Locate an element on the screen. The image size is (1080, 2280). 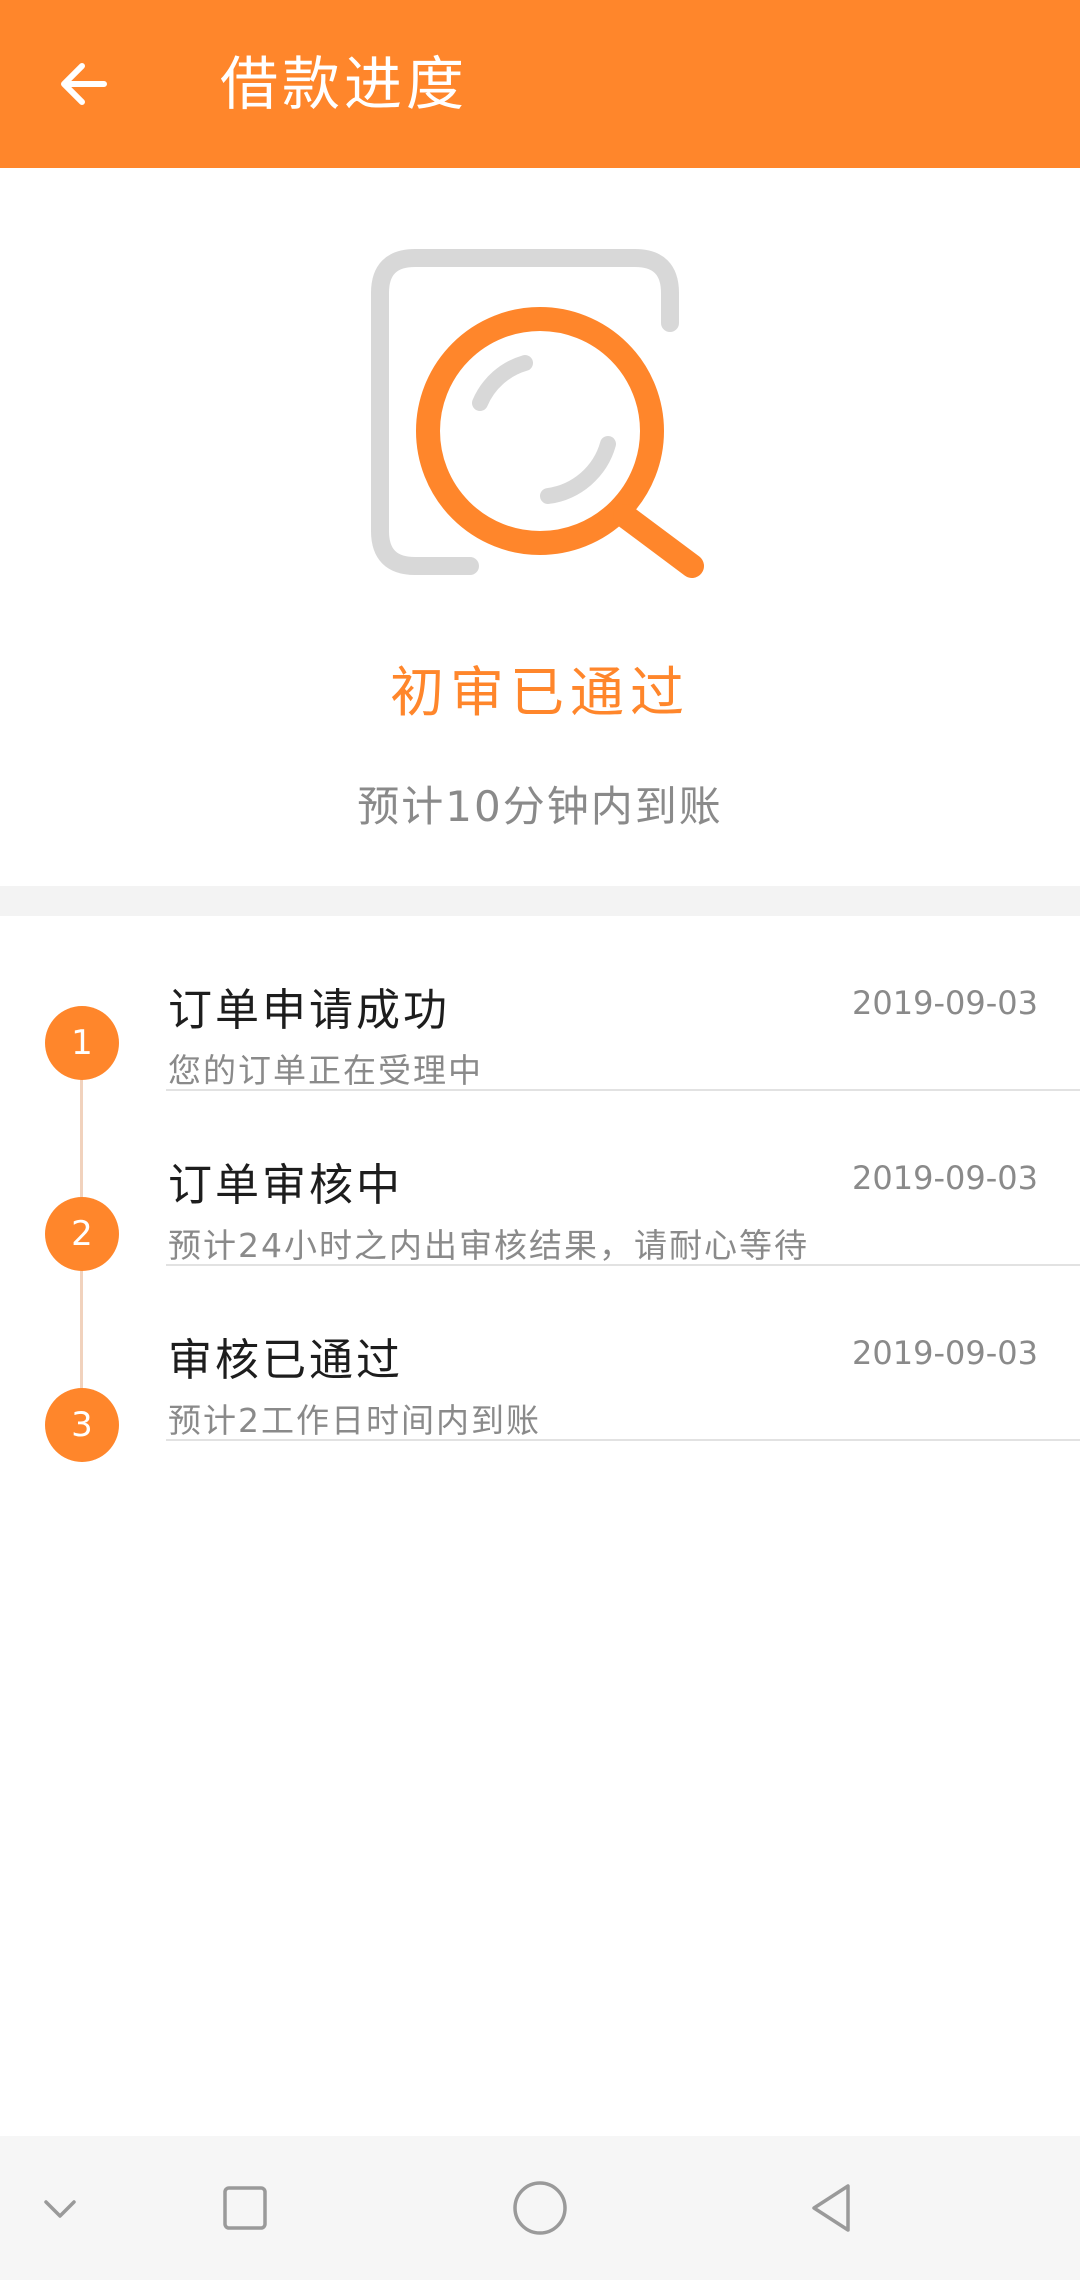
step-number-badge: 1 is located at coordinates (82, 1043).